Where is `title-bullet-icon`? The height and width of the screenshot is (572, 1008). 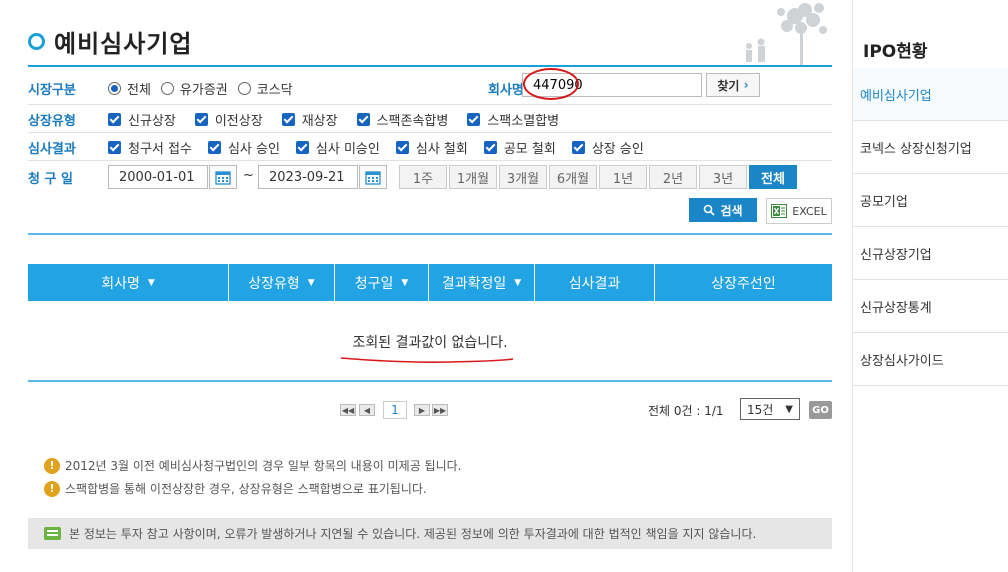
title-bullet-icon is located at coordinates (36, 41).